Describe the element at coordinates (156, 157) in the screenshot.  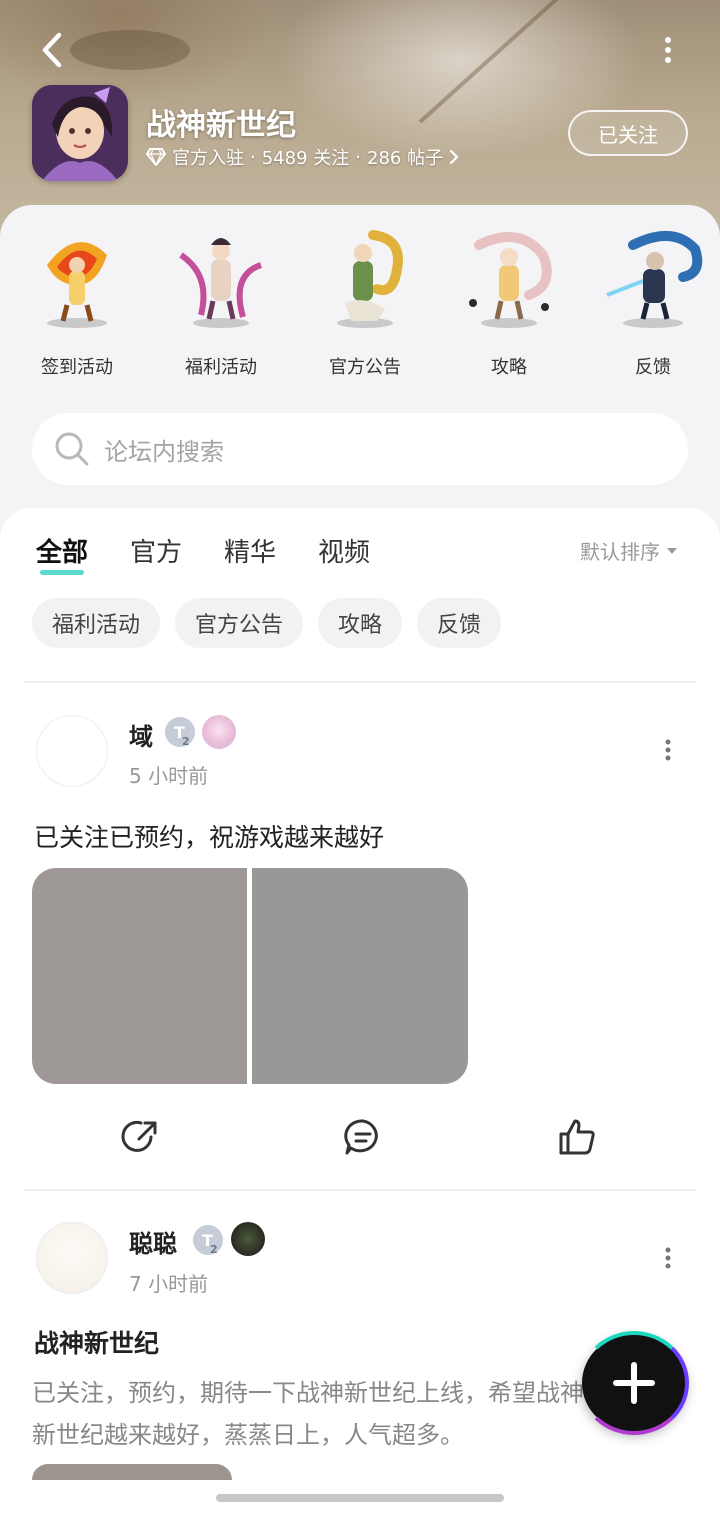
I see `diamond-icon` at that location.